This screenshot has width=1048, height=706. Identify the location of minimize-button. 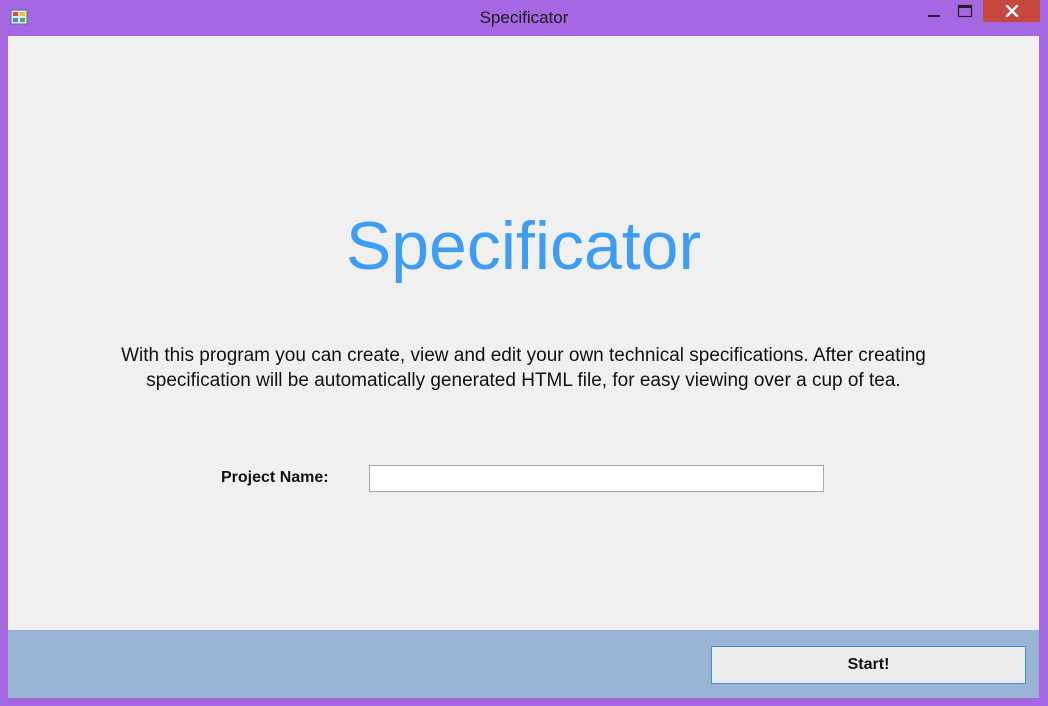
(934, 11).